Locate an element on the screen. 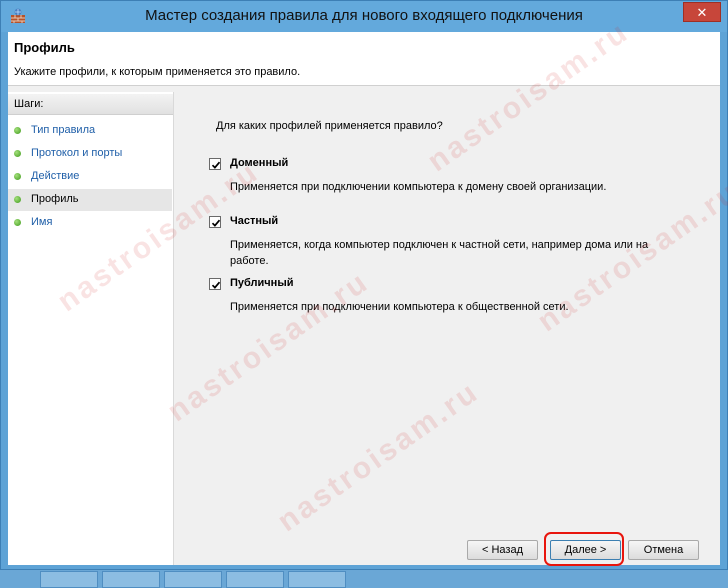 This screenshot has width=728, height=588. step-label: Тип правила is located at coordinates (63, 130).